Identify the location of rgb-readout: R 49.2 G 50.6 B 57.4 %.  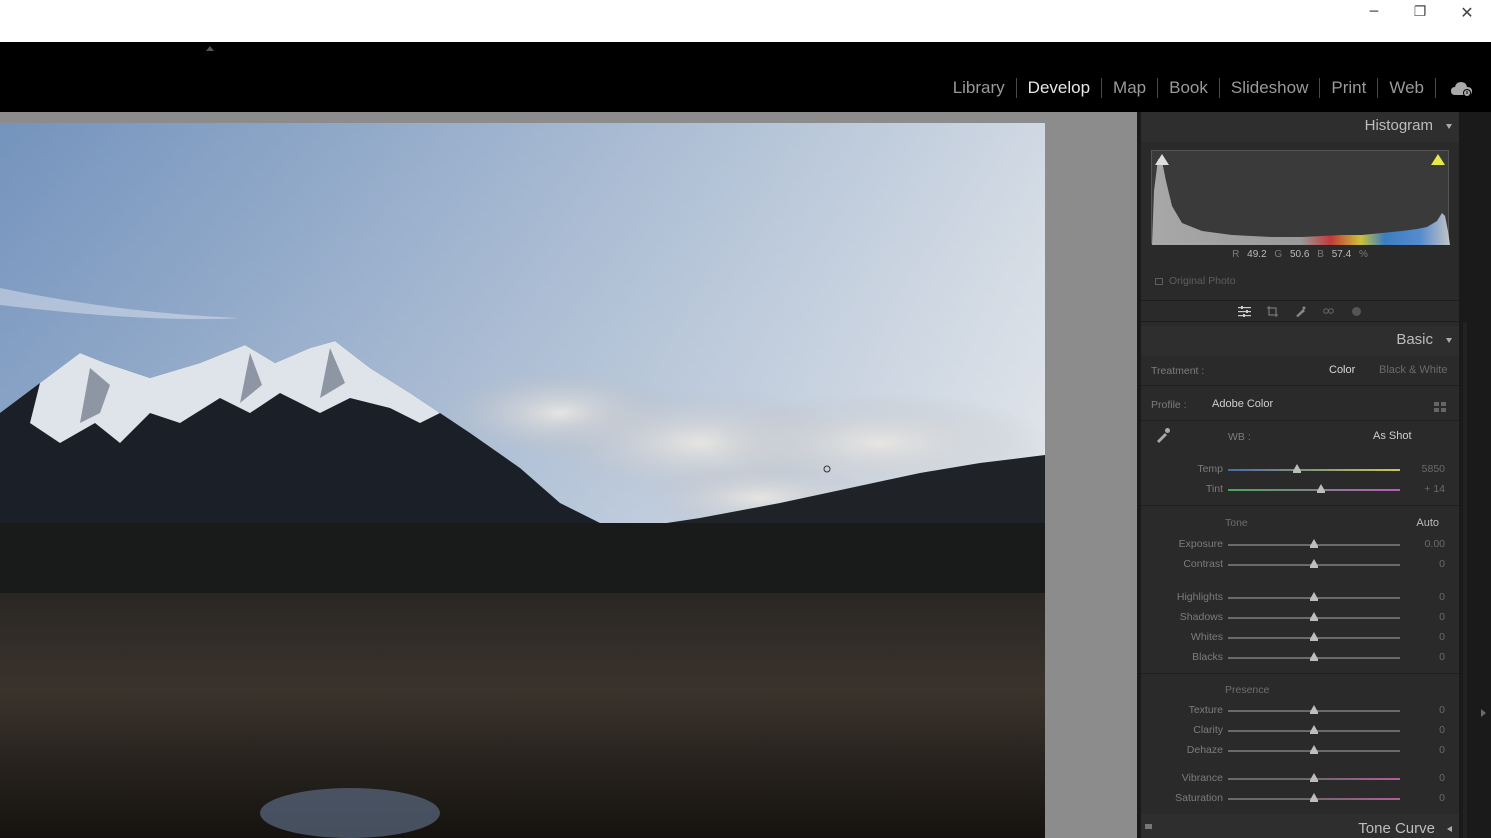
(1300, 254).